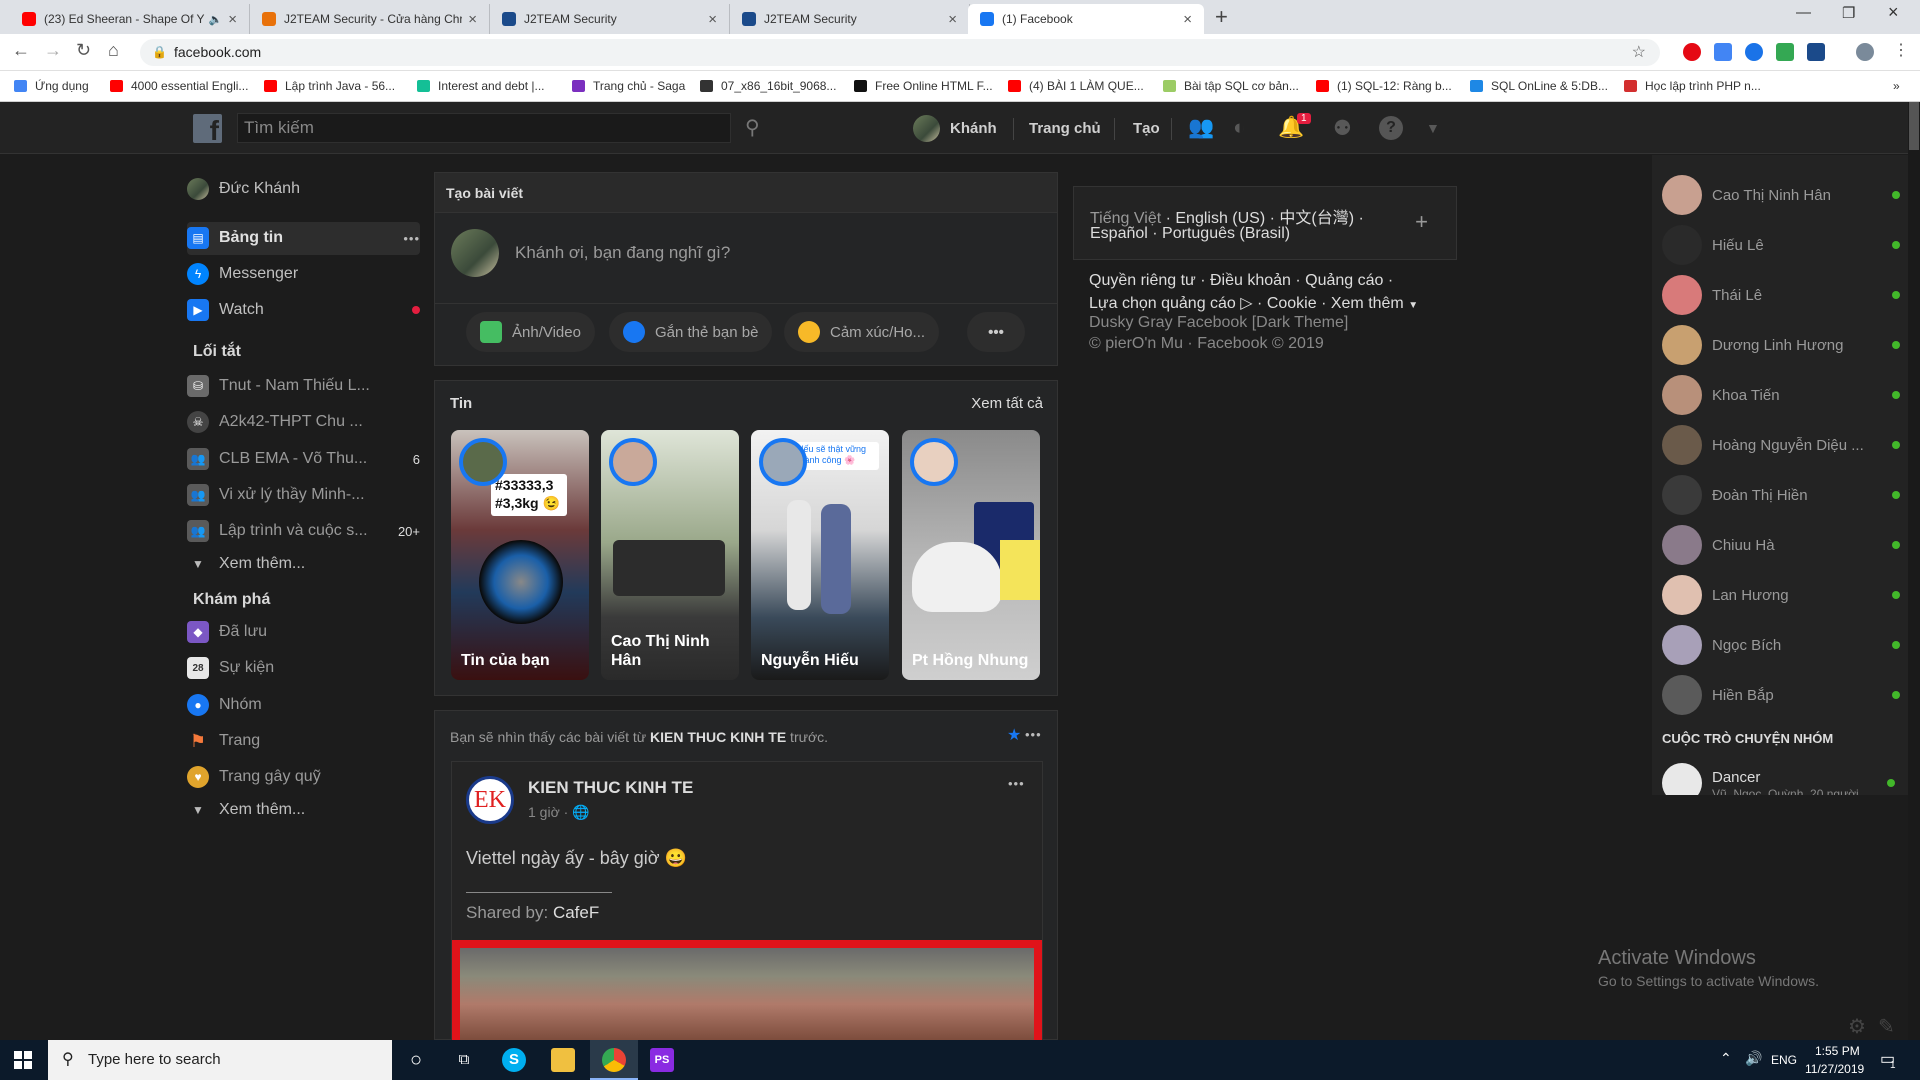 The image size is (1920, 1080). What do you see at coordinates (1016, 783) in the screenshot?
I see `post-options-icon: •••` at bounding box center [1016, 783].